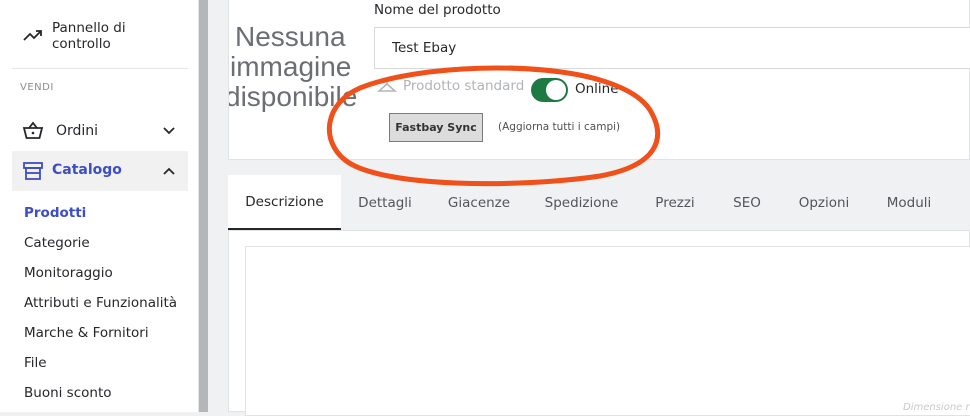 The width and height of the screenshot is (970, 416). I want to click on dashboard-label-line2: controllo, so click(81, 44).